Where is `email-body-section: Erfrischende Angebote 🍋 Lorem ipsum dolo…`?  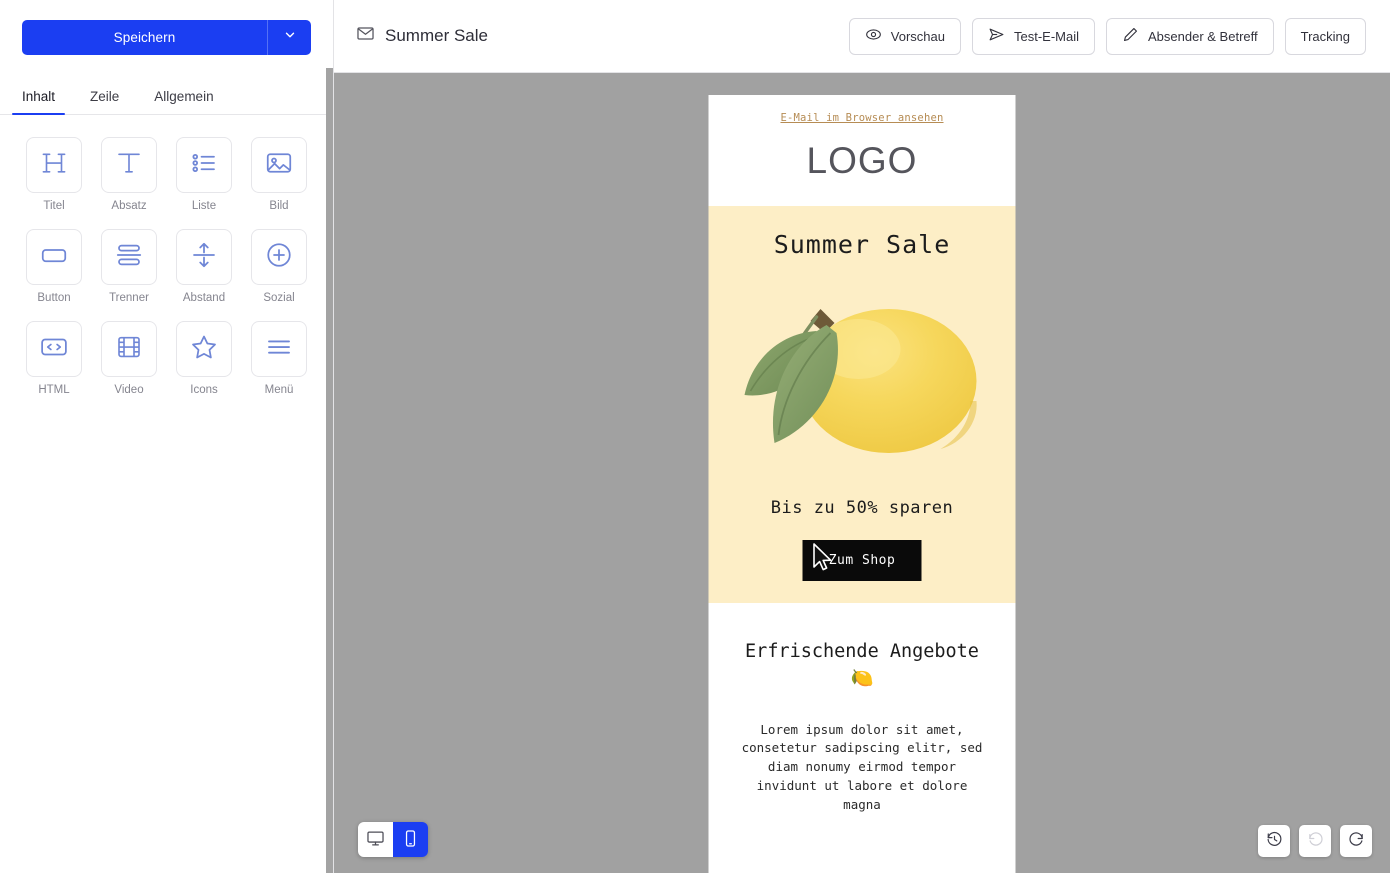
email-body-section: Erfrischende Angebote 🍋 Lorem ipsum dolo… is located at coordinates (862, 709).